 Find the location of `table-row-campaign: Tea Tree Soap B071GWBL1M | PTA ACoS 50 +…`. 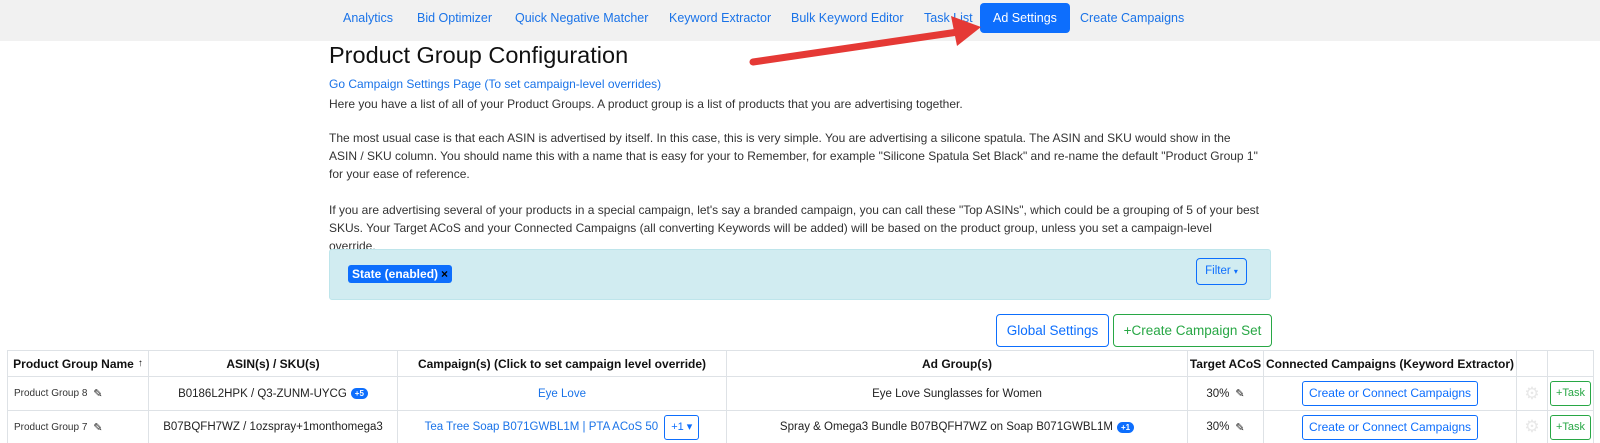

table-row-campaign: Tea Tree Soap B071GWBL1M | PTA ACoS 50 +… is located at coordinates (561, 426).